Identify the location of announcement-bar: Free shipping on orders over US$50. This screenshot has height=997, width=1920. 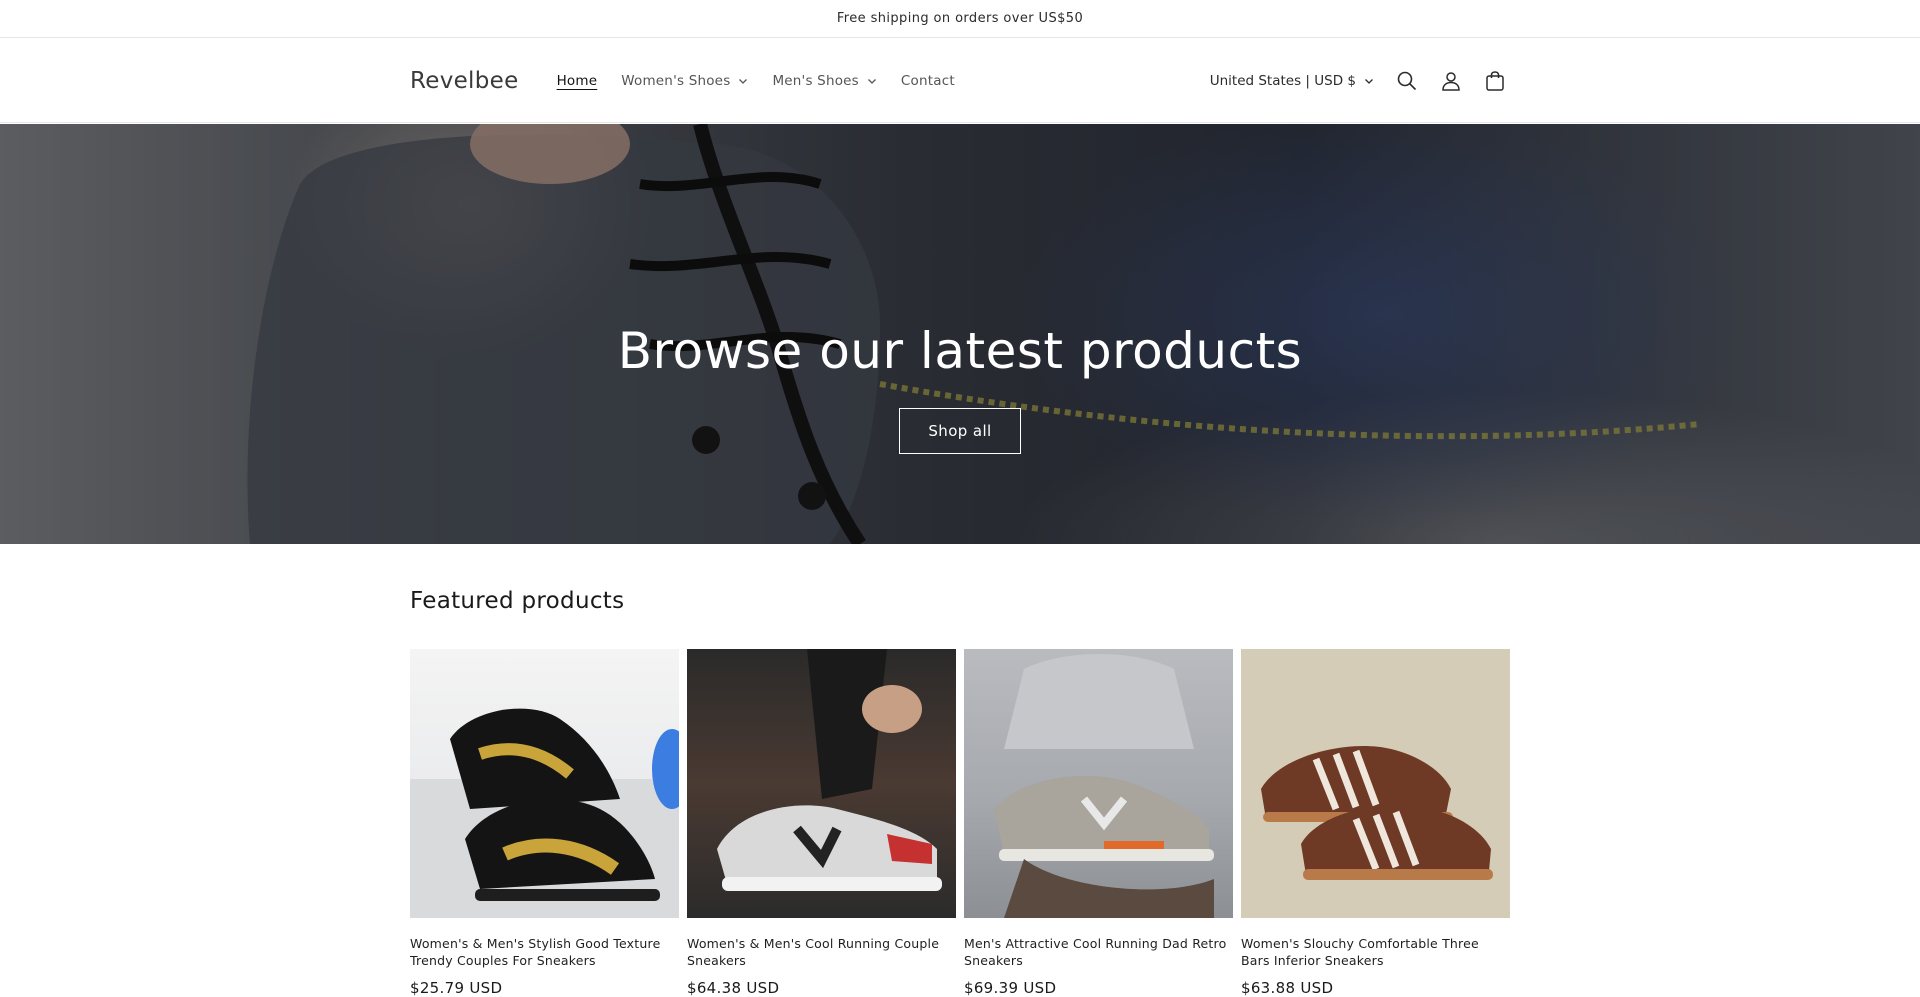
(960, 19).